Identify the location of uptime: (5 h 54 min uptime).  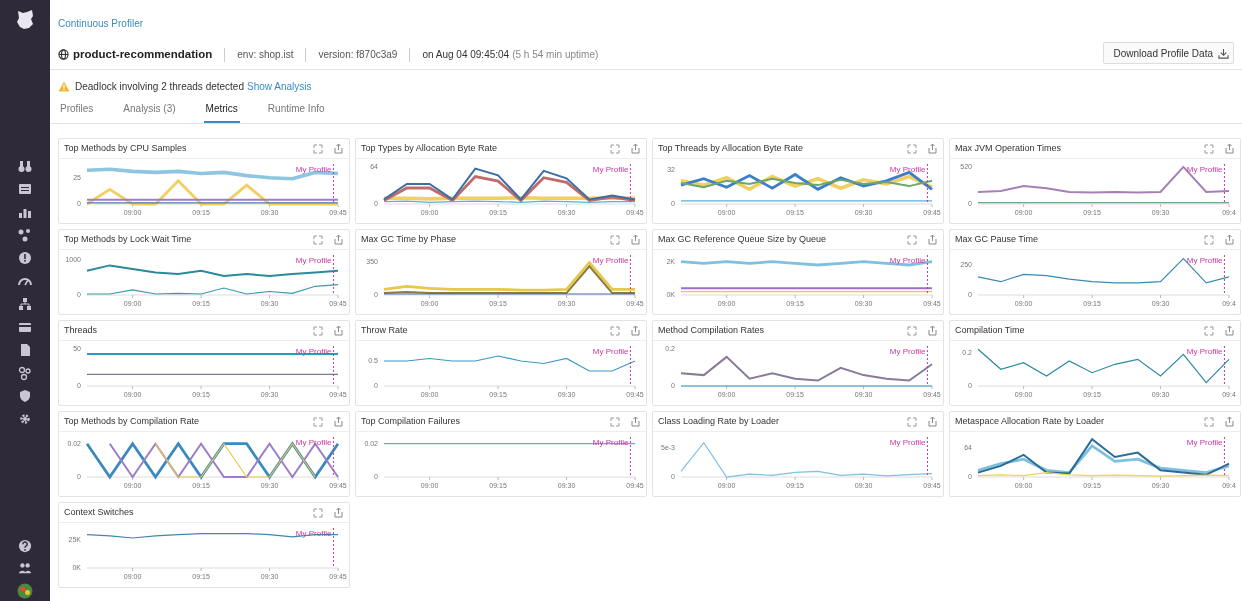
(555, 55).